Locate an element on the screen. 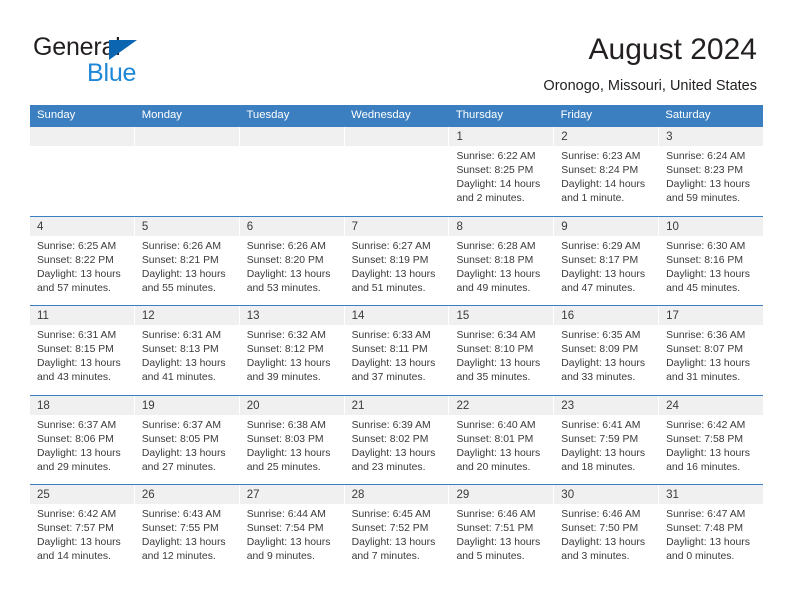 This screenshot has width=792, height=612. day-number: 20 is located at coordinates (253, 405).